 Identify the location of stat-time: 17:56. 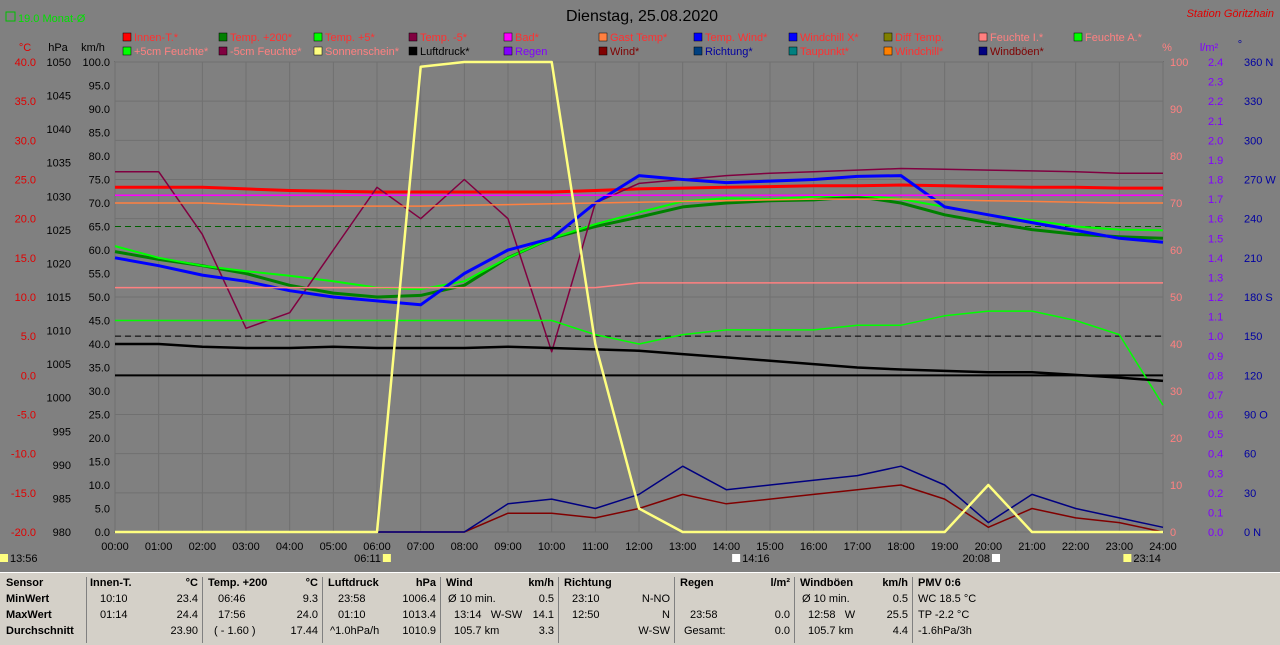
(232, 615).